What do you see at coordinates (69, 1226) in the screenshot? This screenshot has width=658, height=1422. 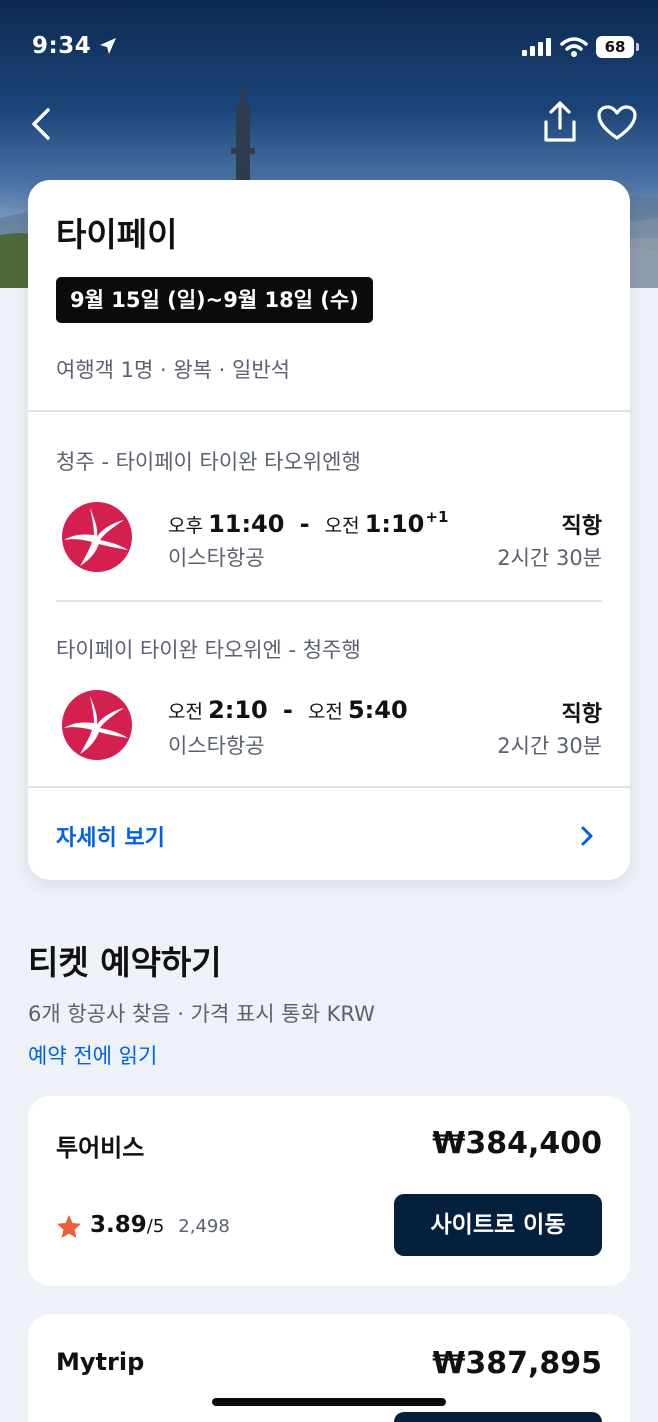 I see `star-icon` at bounding box center [69, 1226].